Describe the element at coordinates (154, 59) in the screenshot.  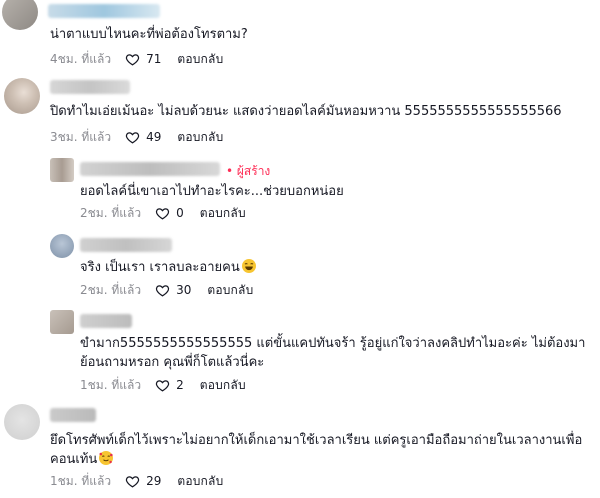
I see `like-count: 71` at that location.